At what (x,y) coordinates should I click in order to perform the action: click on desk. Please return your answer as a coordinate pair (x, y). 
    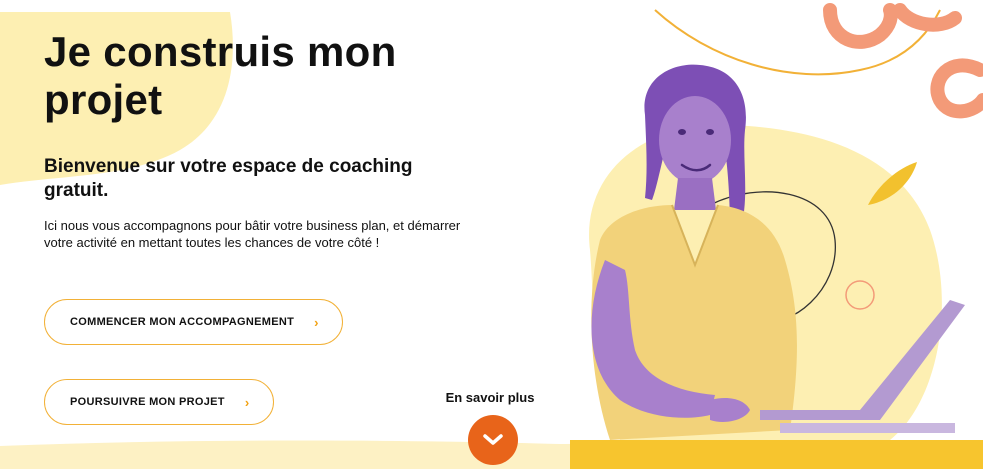
    Looking at the image, I should click on (776, 454).